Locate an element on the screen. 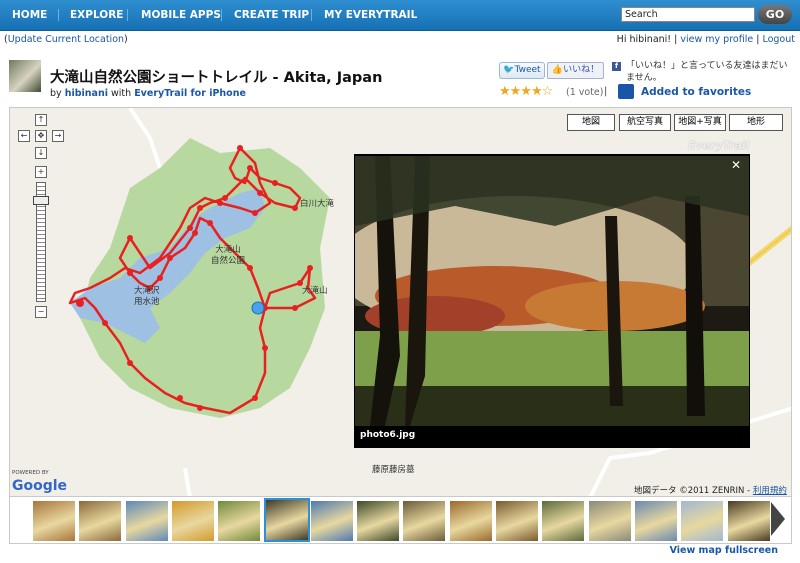  facebook-like-button: 👍いいね！ is located at coordinates (575, 70).